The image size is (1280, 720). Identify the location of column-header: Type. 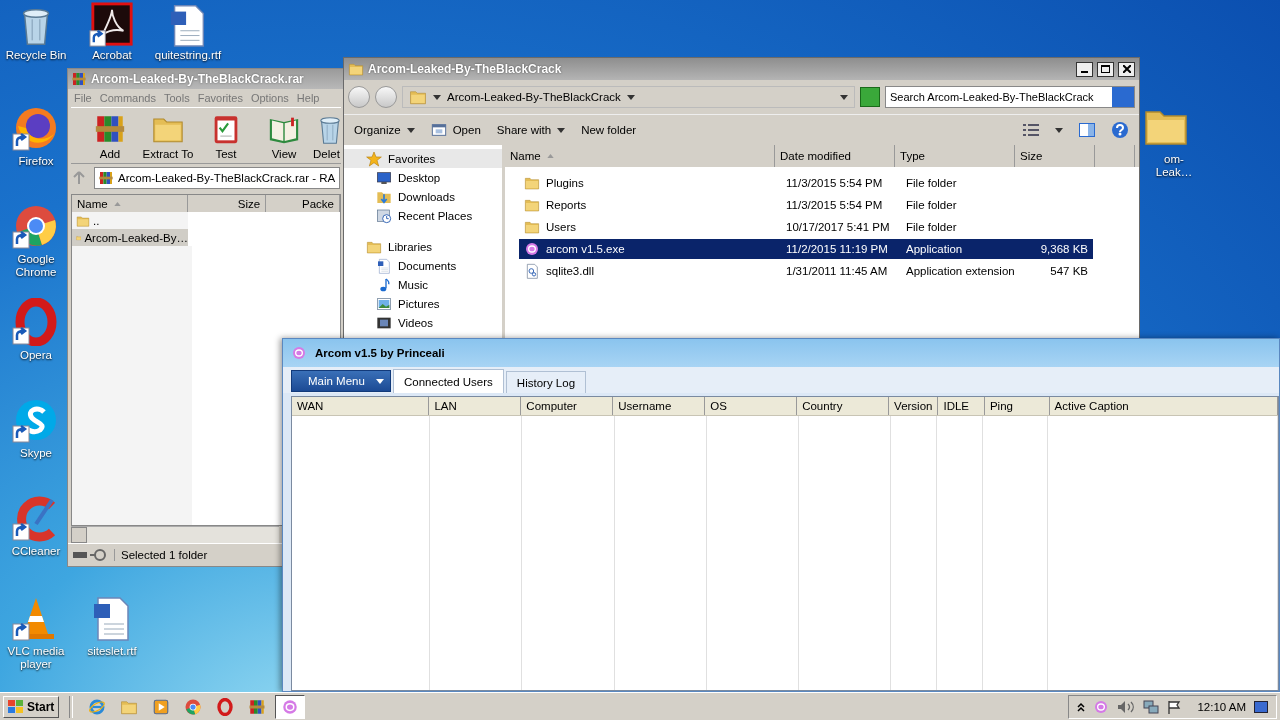
(955, 156).